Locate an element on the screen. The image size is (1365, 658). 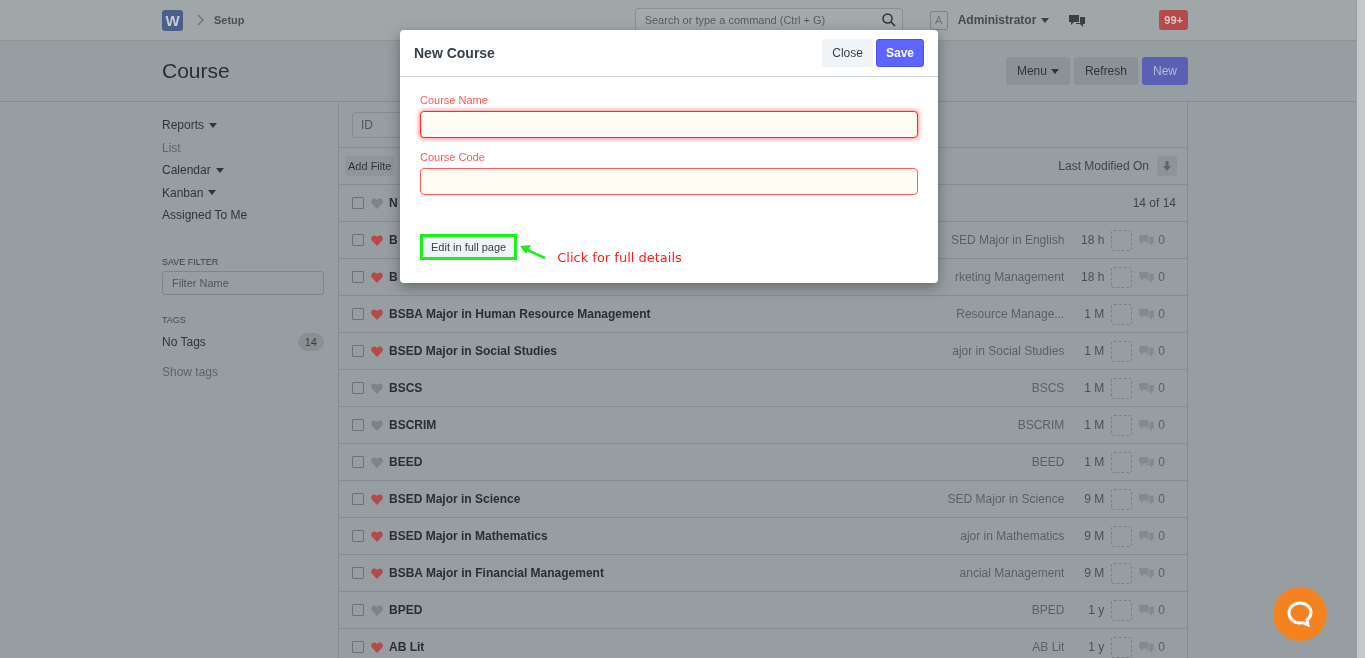
record-title: BSBA Major in Human Resource Management is located at coordinates (520, 314).